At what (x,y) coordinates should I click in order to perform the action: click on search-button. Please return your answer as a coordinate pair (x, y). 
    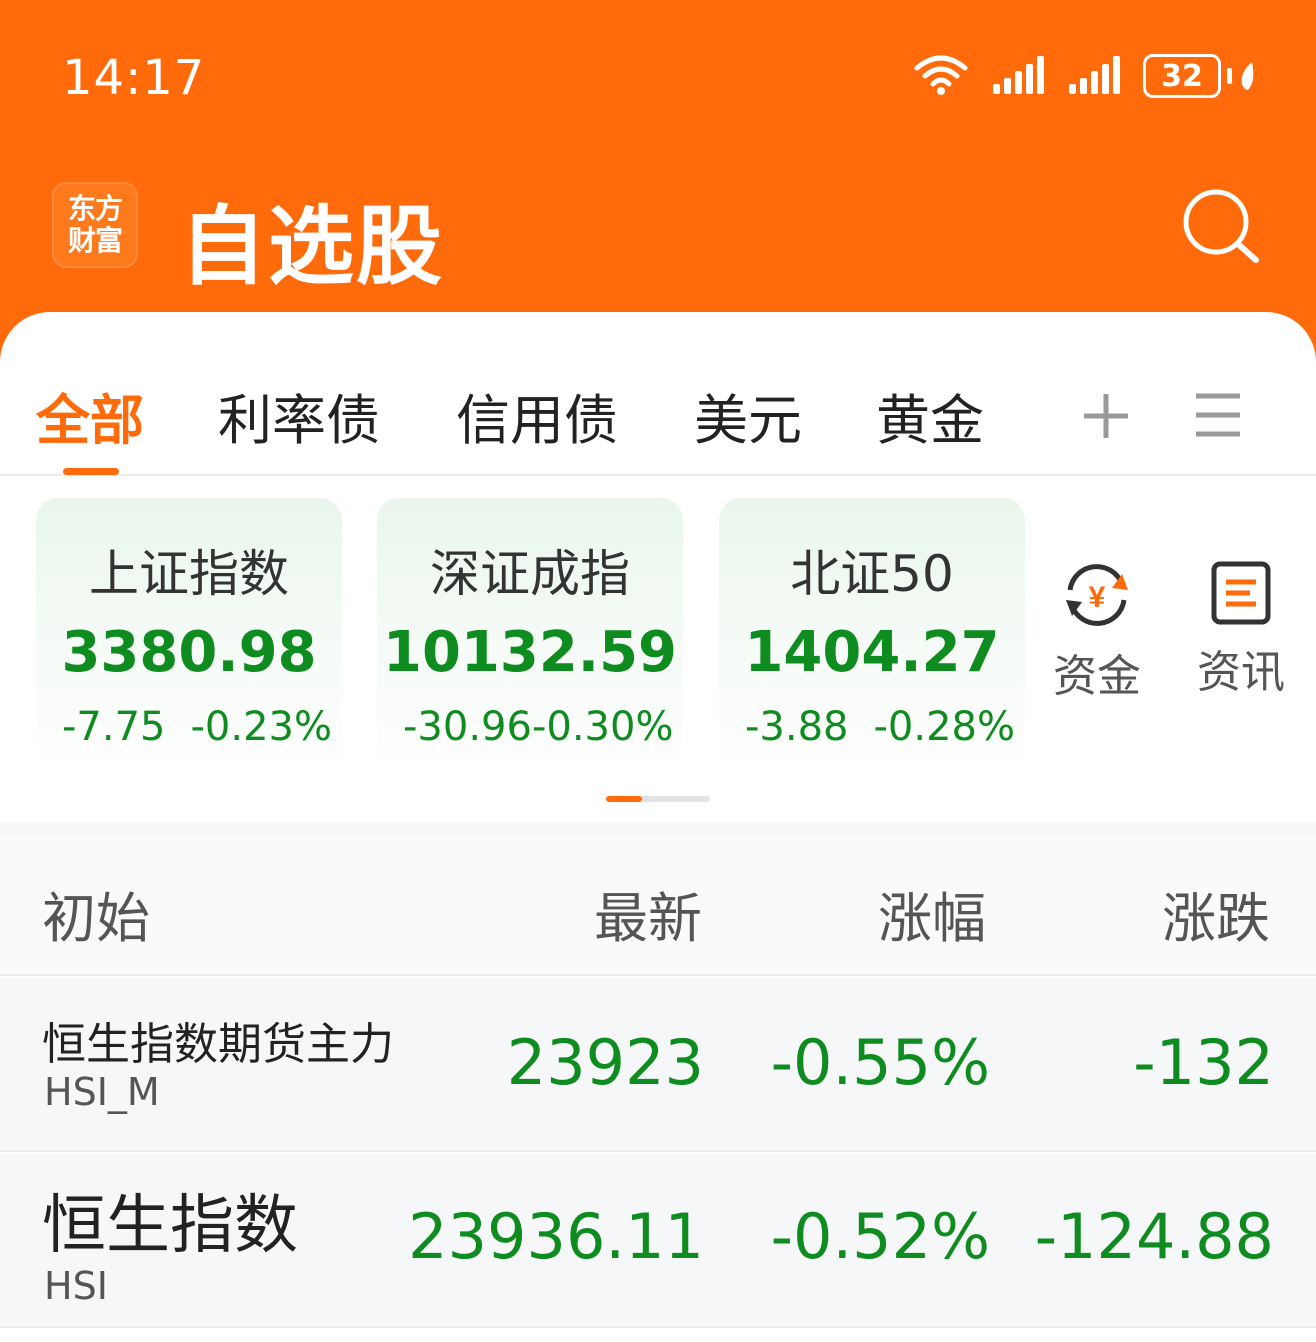
    Looking at the image, I should click on (1221, 227).